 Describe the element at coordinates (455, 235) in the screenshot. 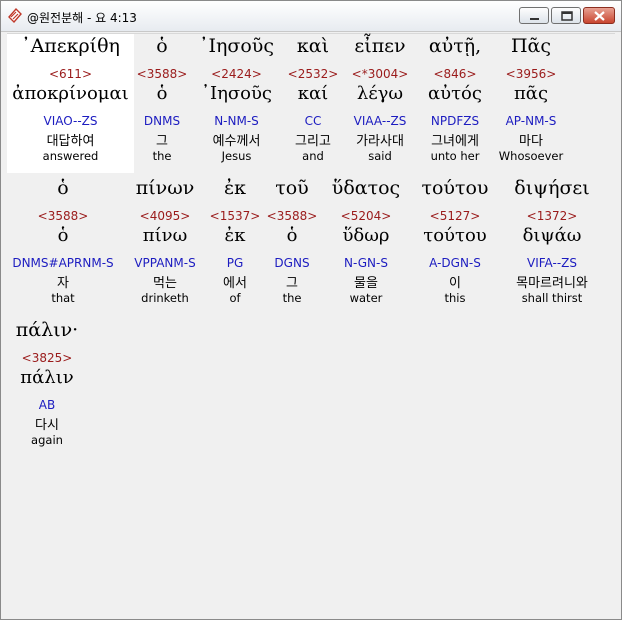

I see `lemma: τούτου` at that location.